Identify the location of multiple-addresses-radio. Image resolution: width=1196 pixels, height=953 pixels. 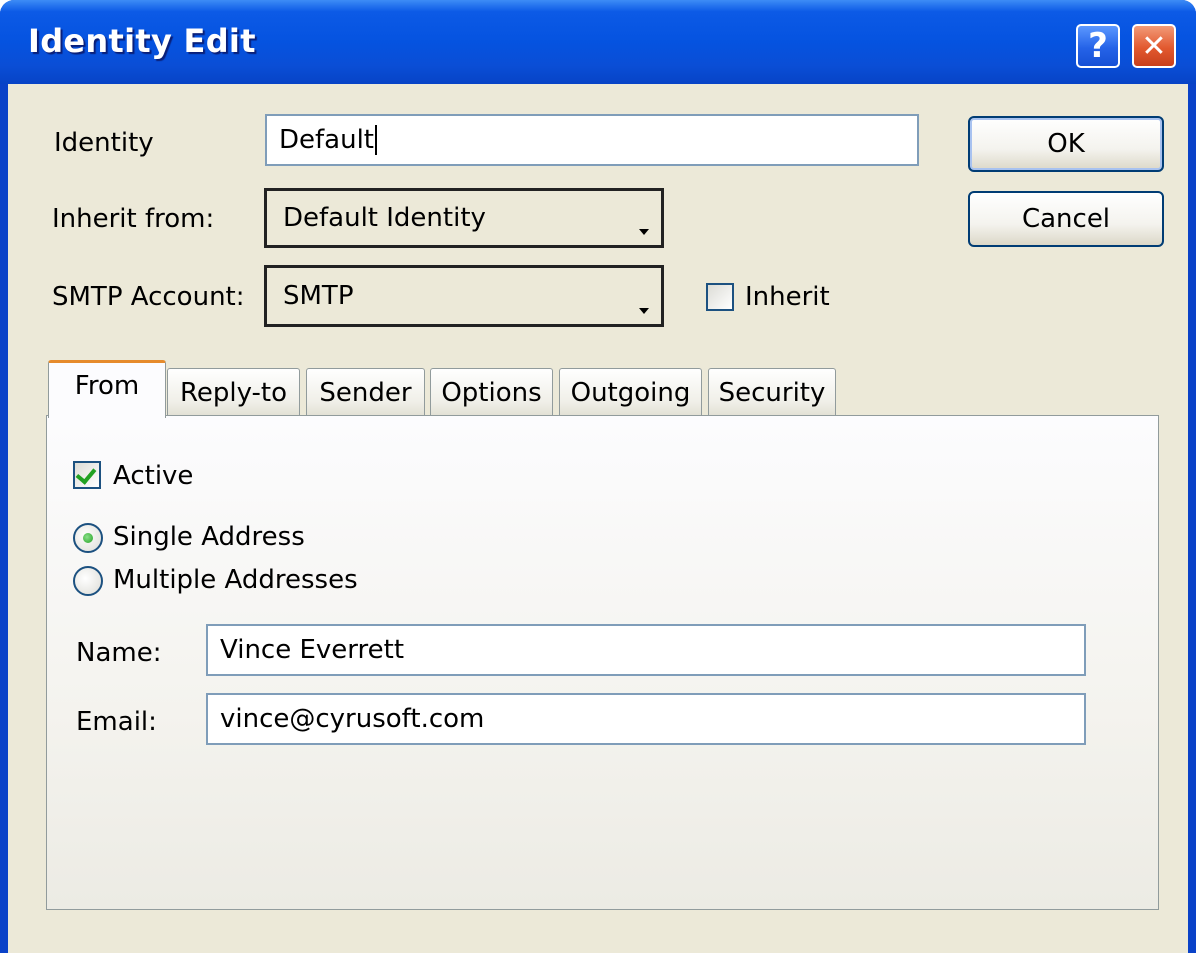
(88, 581).